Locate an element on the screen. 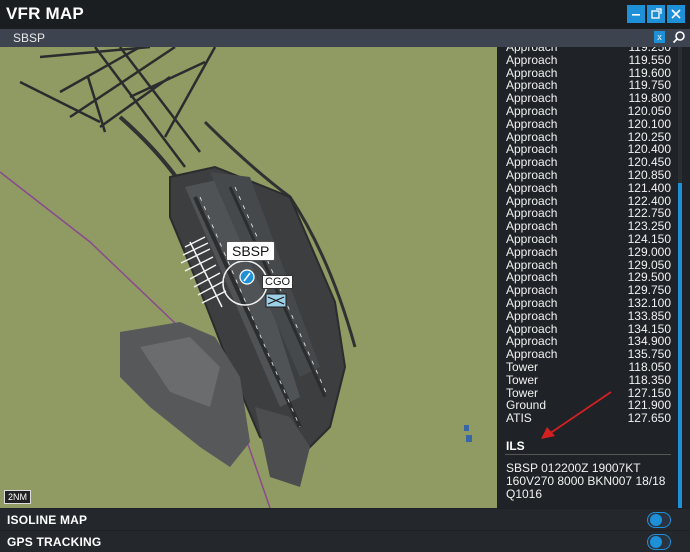 The height and width of the screenshot is (552, 690). clear-search-button: x is located at coordinates (659, 37).